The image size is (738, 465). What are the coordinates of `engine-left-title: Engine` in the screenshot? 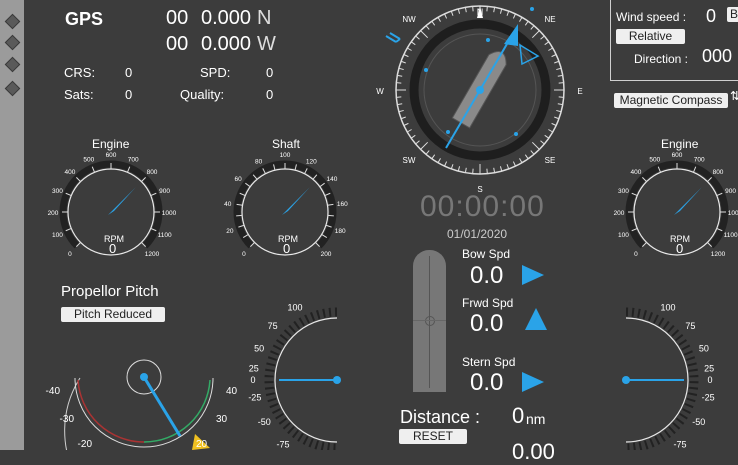 It's located at (110, 144).